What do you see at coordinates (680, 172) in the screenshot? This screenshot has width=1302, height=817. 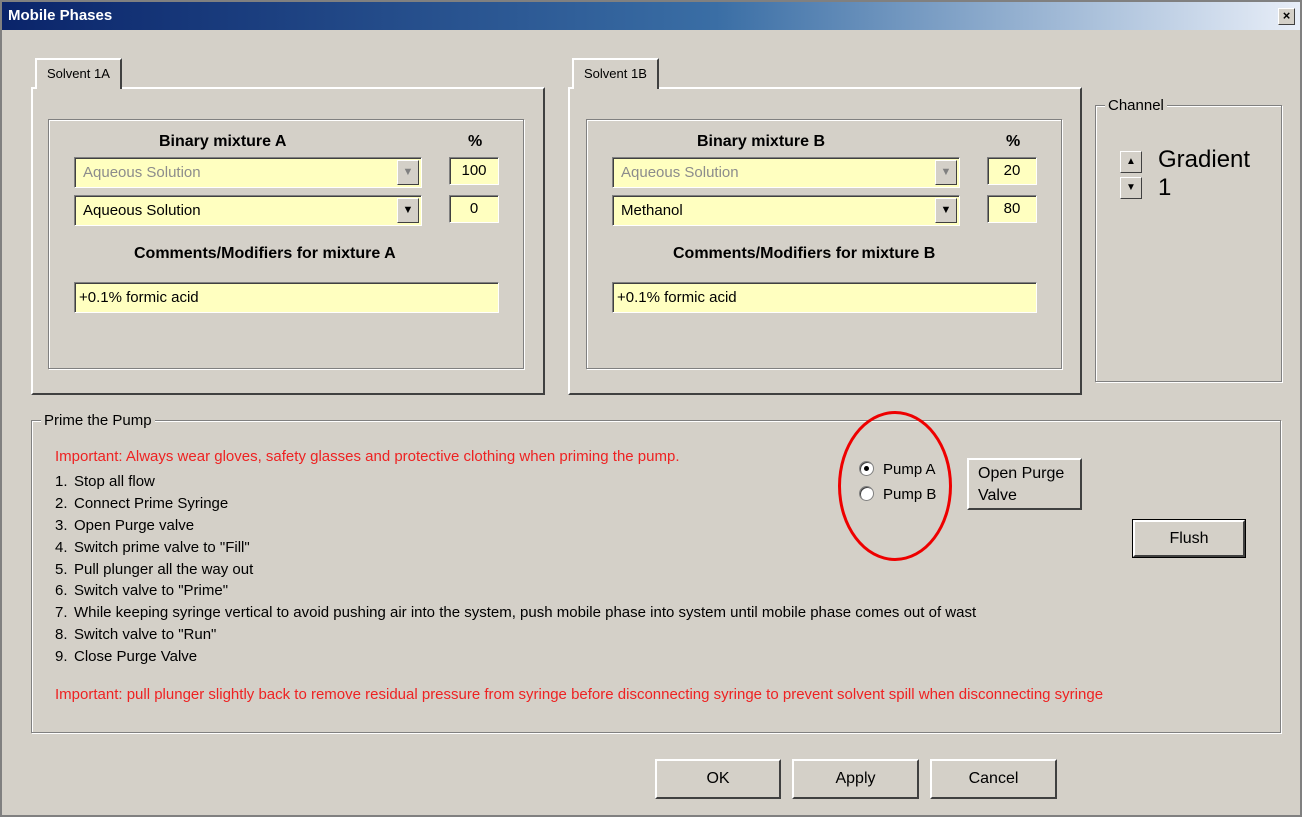 I see `mixture-b-solvent1-value: Aqueous Solution` at bounding box center [680, 172].